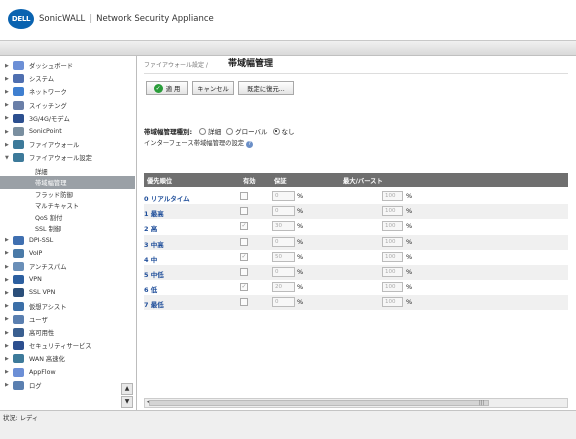  I want to click on guaranteed-input: 30, so click(283, 226).